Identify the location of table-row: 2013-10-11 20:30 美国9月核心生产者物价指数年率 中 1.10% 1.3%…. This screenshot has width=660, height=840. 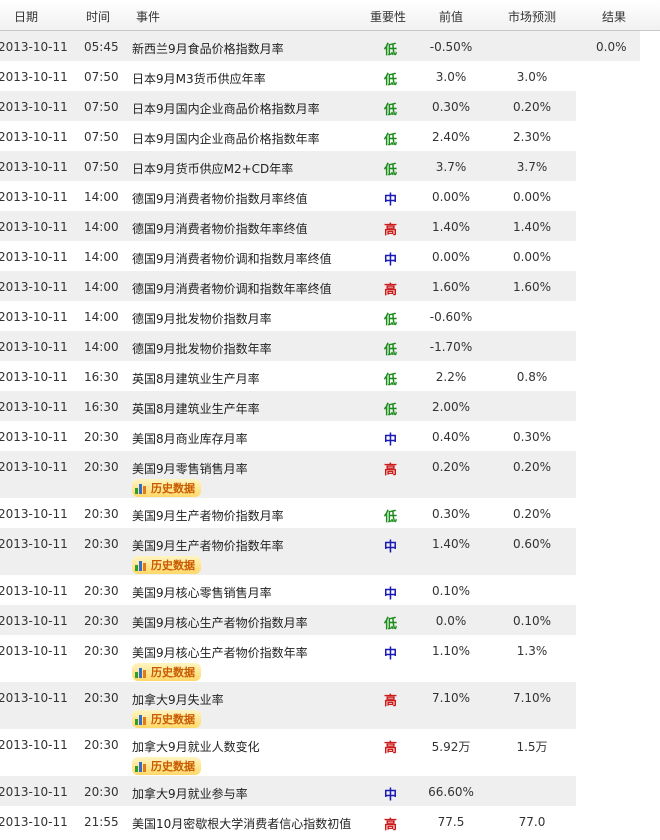
(288, 658).